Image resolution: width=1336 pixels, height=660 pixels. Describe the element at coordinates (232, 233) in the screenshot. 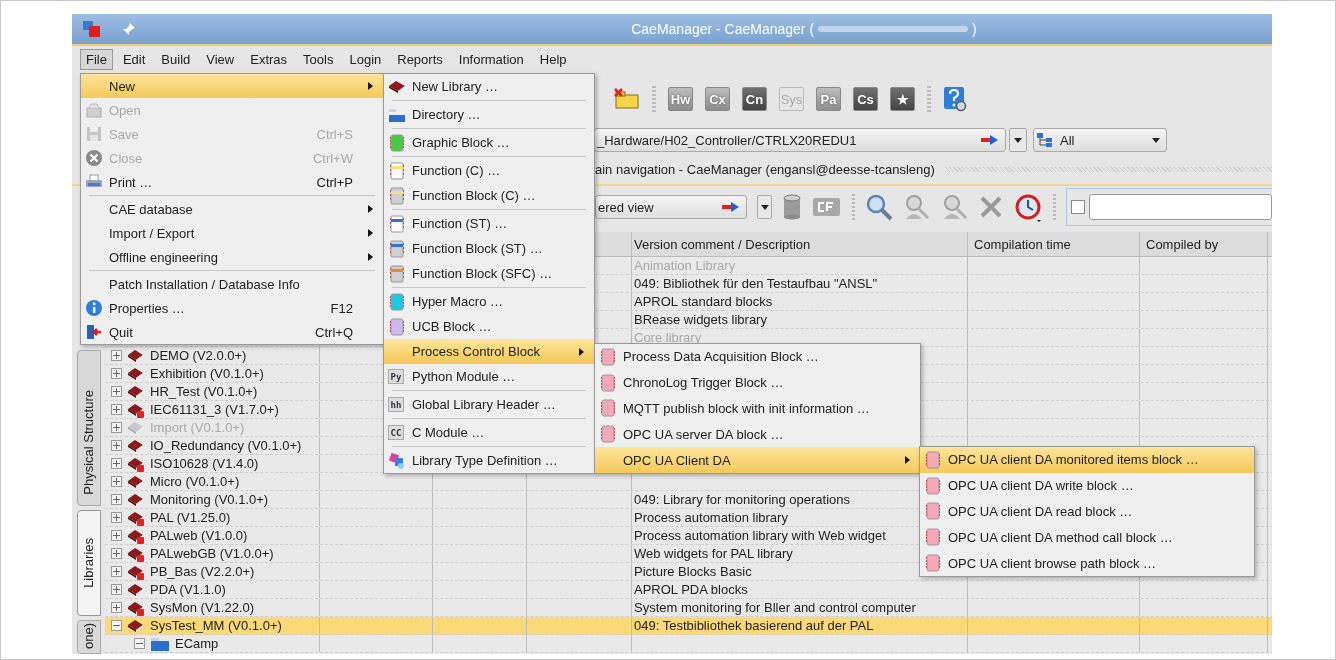

I see `menu-item: Import / Export` at that location.